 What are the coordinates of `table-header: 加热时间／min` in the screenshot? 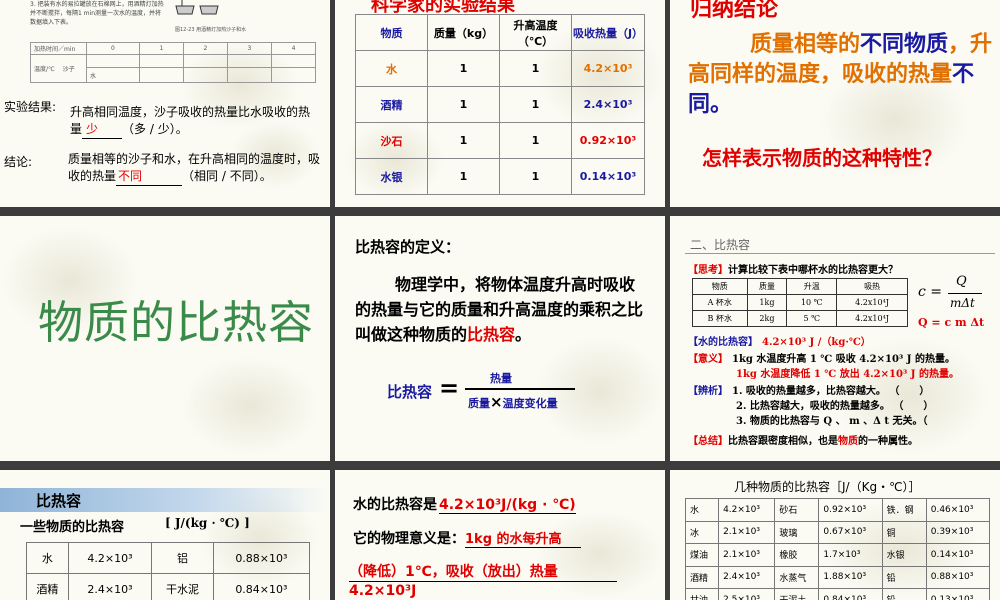 It's located at (58, 48).